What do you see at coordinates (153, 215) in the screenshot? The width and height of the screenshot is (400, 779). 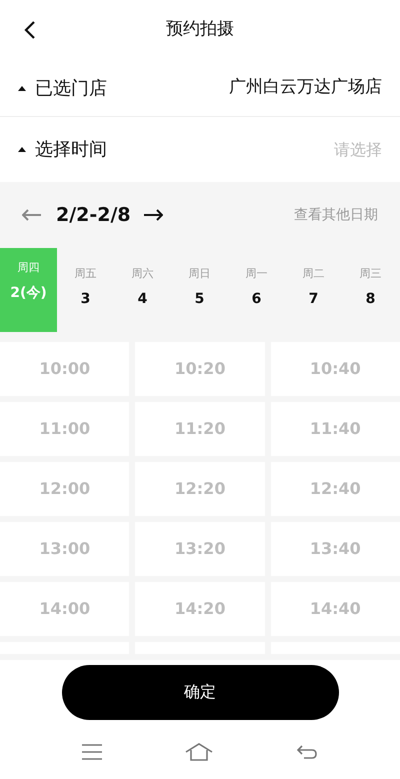 I see `next-week-icon` at bounding box center [153, 215].